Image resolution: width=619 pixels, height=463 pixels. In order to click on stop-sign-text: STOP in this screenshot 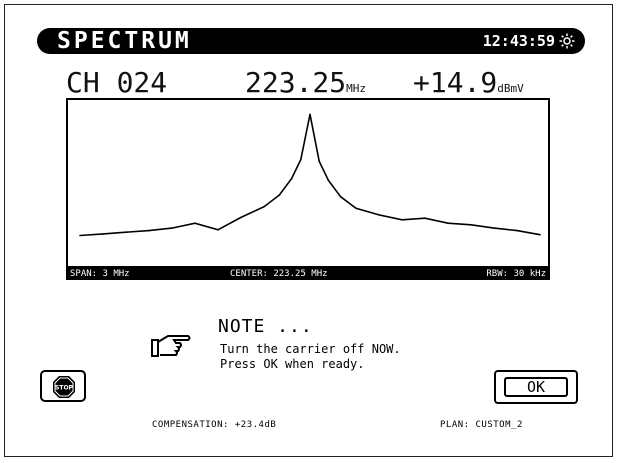, I will do `click(64, 388)`.